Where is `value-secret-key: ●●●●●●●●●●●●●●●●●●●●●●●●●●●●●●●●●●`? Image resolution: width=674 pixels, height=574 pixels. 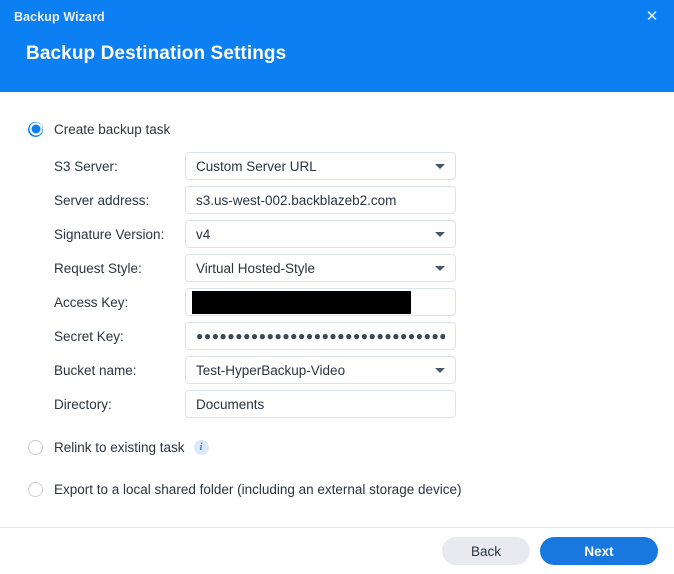
value-secret-key: ●●●●●●●●●●●●●●●●●●●●●●●●●●●●●●●●●● is located at coordinates (320, 336).